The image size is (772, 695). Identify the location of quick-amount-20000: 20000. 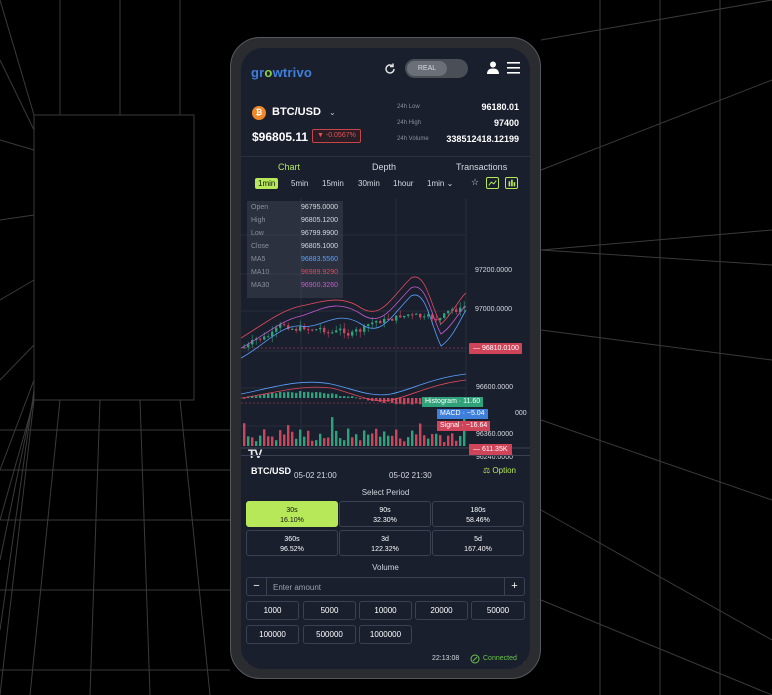
(441, 610).